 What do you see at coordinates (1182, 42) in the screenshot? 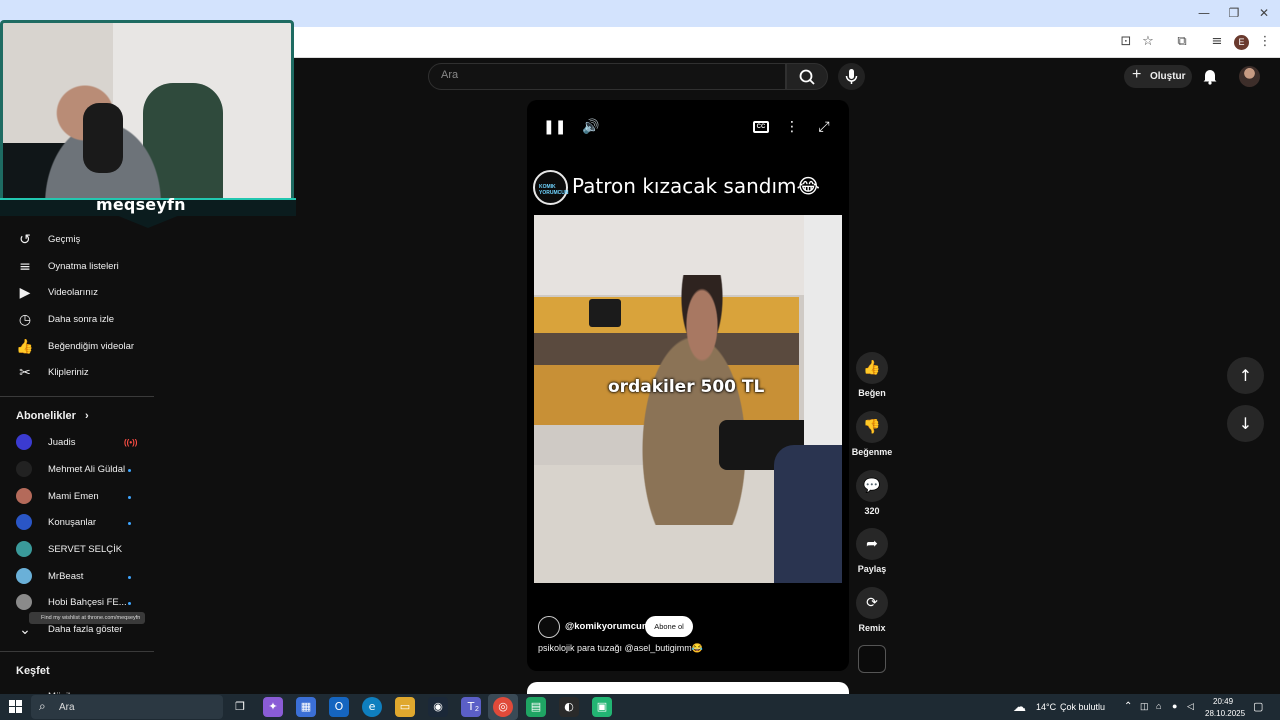
I see `extensions-icon: ⧉` at bounding box center [1182, 42].